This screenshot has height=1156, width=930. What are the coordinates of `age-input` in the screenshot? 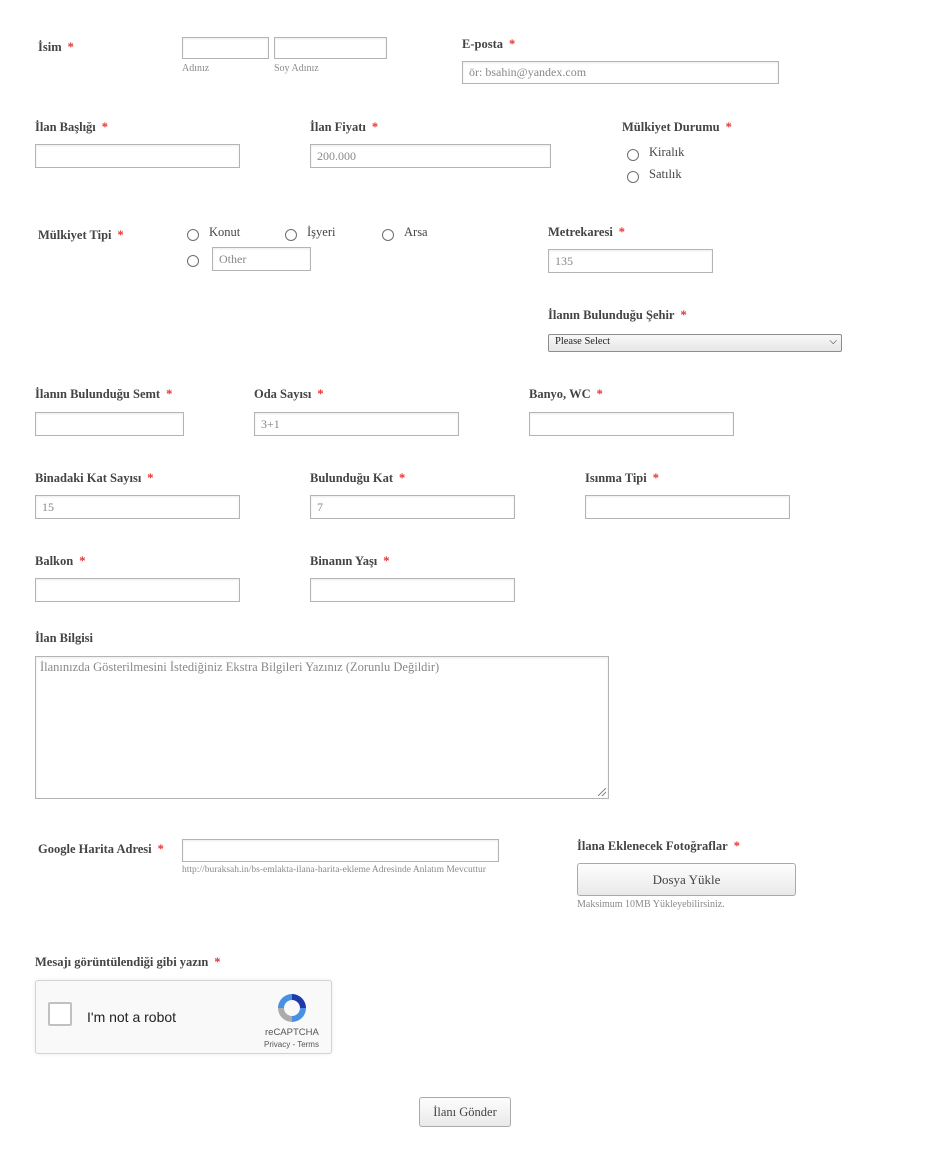 It's located at (412, 590).